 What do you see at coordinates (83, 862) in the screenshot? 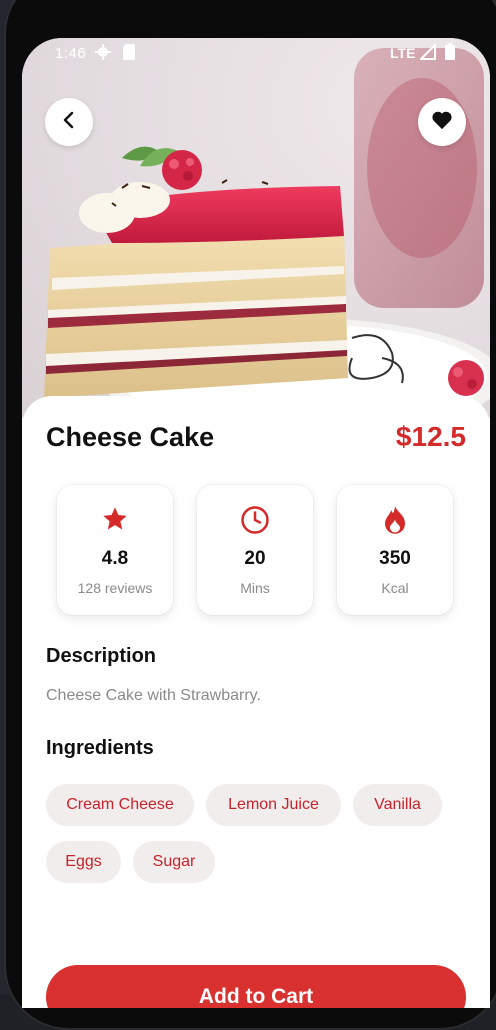
I see `ingredient-chip: Eggs` at bounding box center [83, 862].